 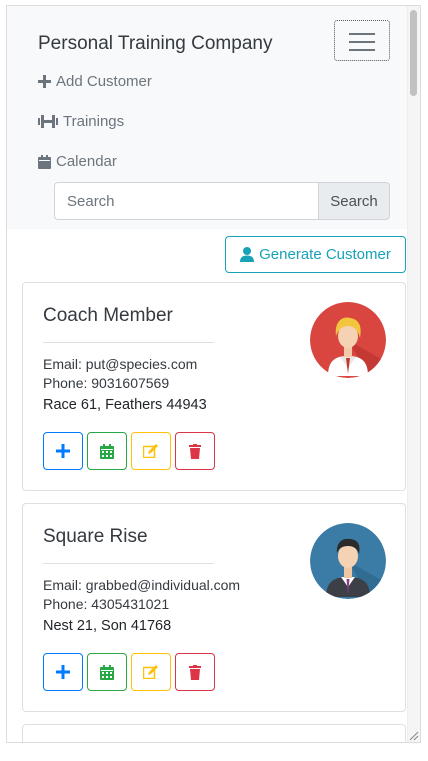 I want to click on nav-calendar-label: Calendar, so click(x=86, y=161).